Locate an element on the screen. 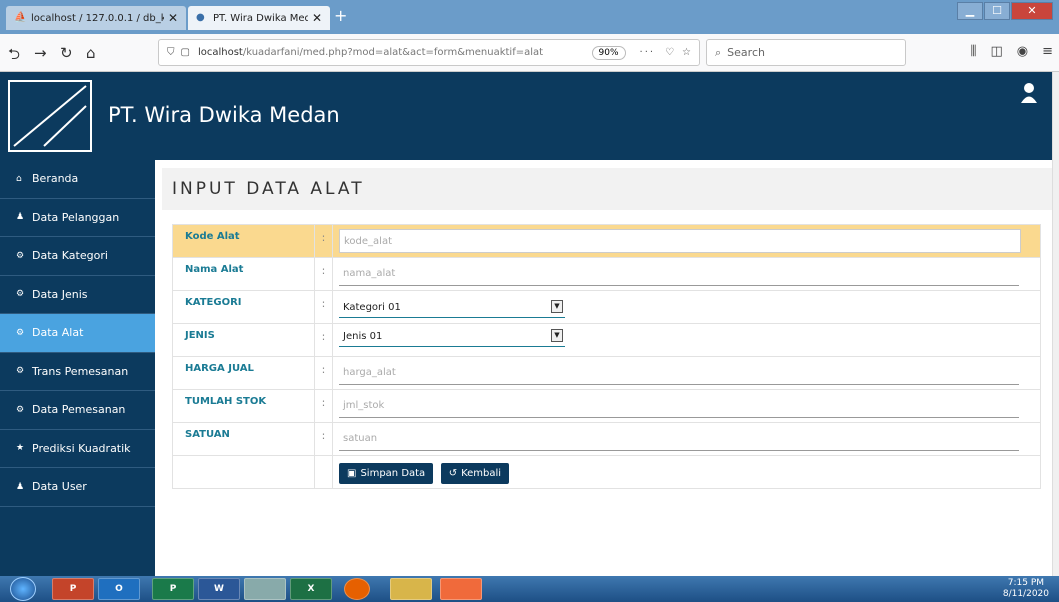  sidebar-item-label: Trans Pemesanan is located at coordinates (80, 371).